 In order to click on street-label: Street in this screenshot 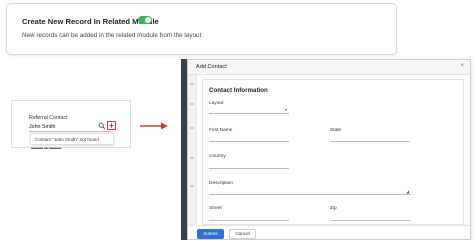, I will do `click(215, 208)`.